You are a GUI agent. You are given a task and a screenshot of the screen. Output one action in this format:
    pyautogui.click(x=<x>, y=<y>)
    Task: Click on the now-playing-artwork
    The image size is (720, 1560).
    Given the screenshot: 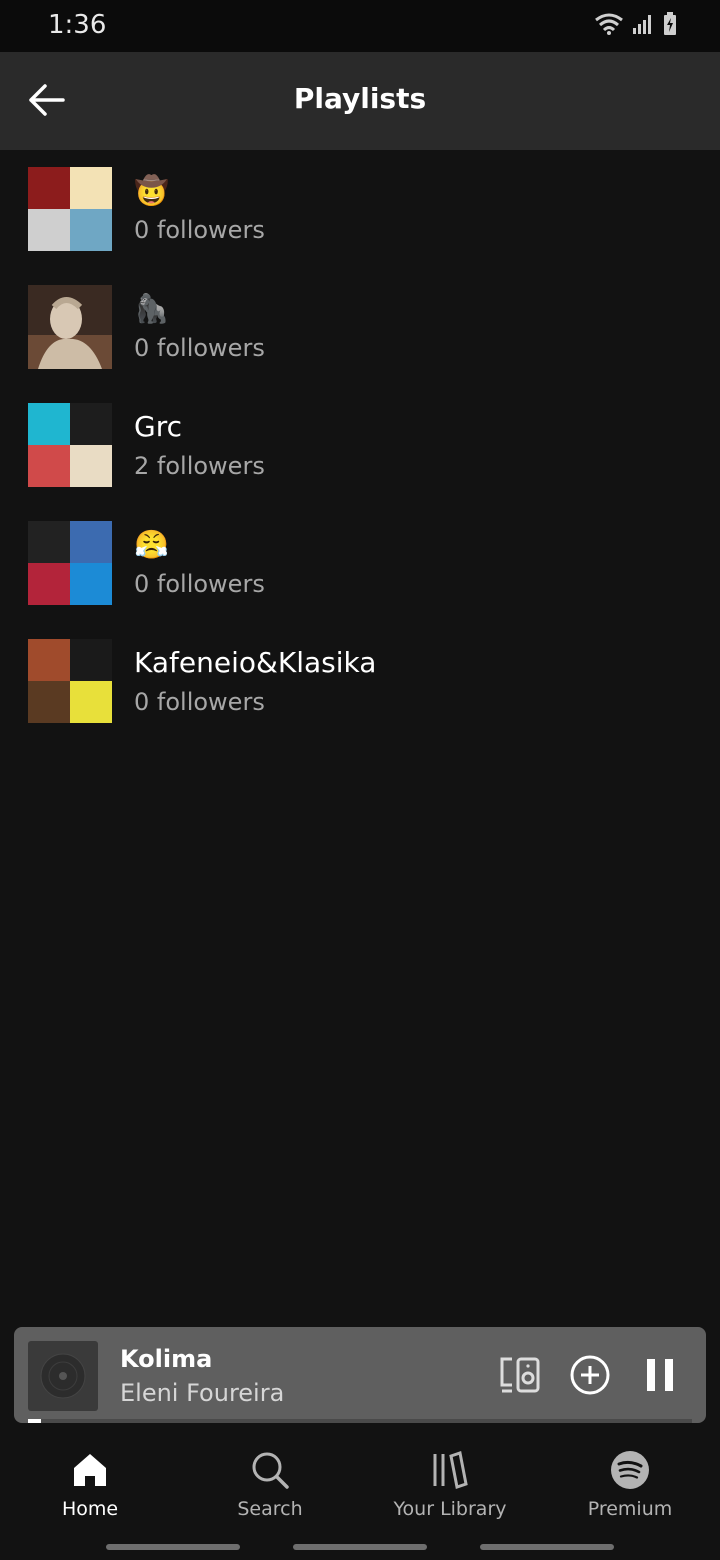 What is the action you would take?
    pyautogui.click(x=63, y=1376)
    